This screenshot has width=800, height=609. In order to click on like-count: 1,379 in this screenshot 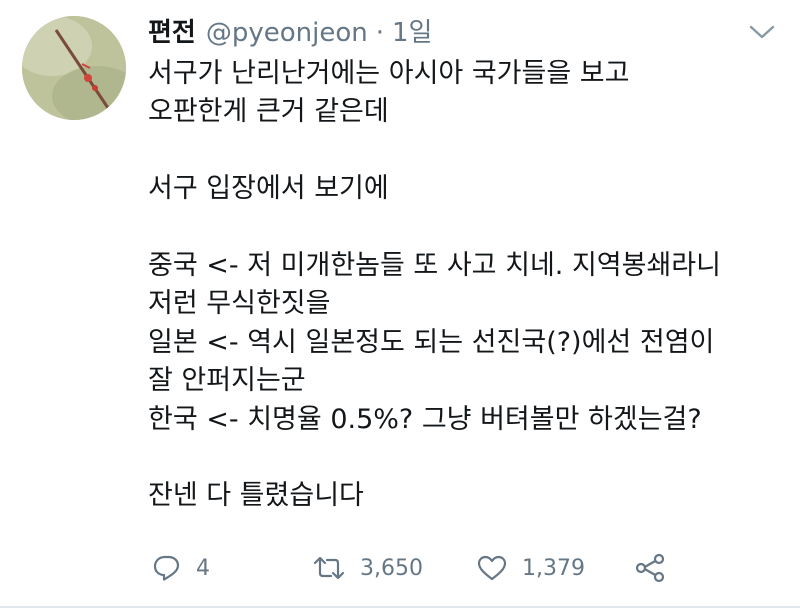, I will do `click(553, 568)`.